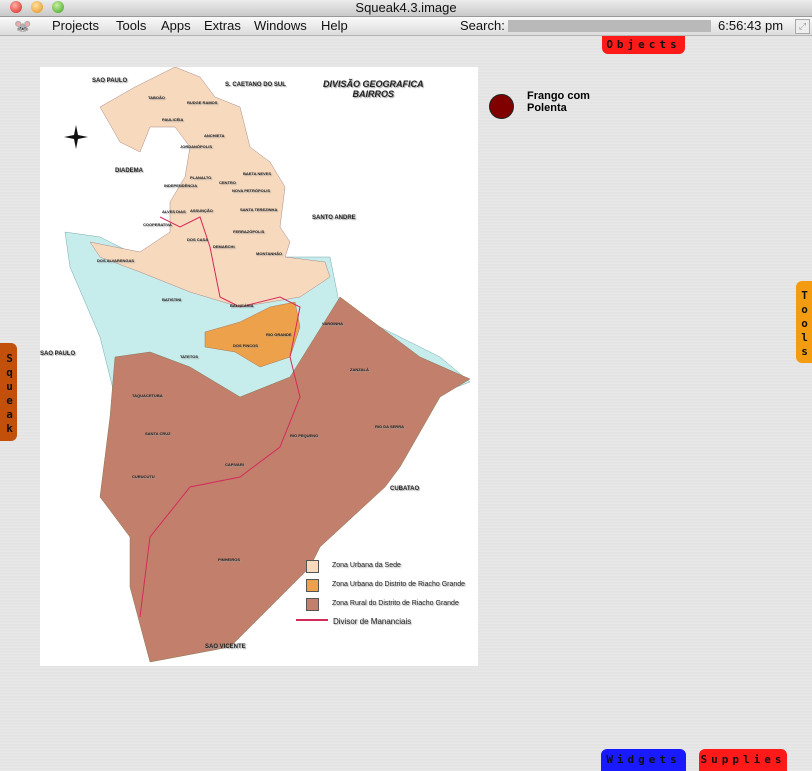  Describe the element at coordinates (269, 253) in the screenshot. I see `district-label: MONTANHÃO` at that location.